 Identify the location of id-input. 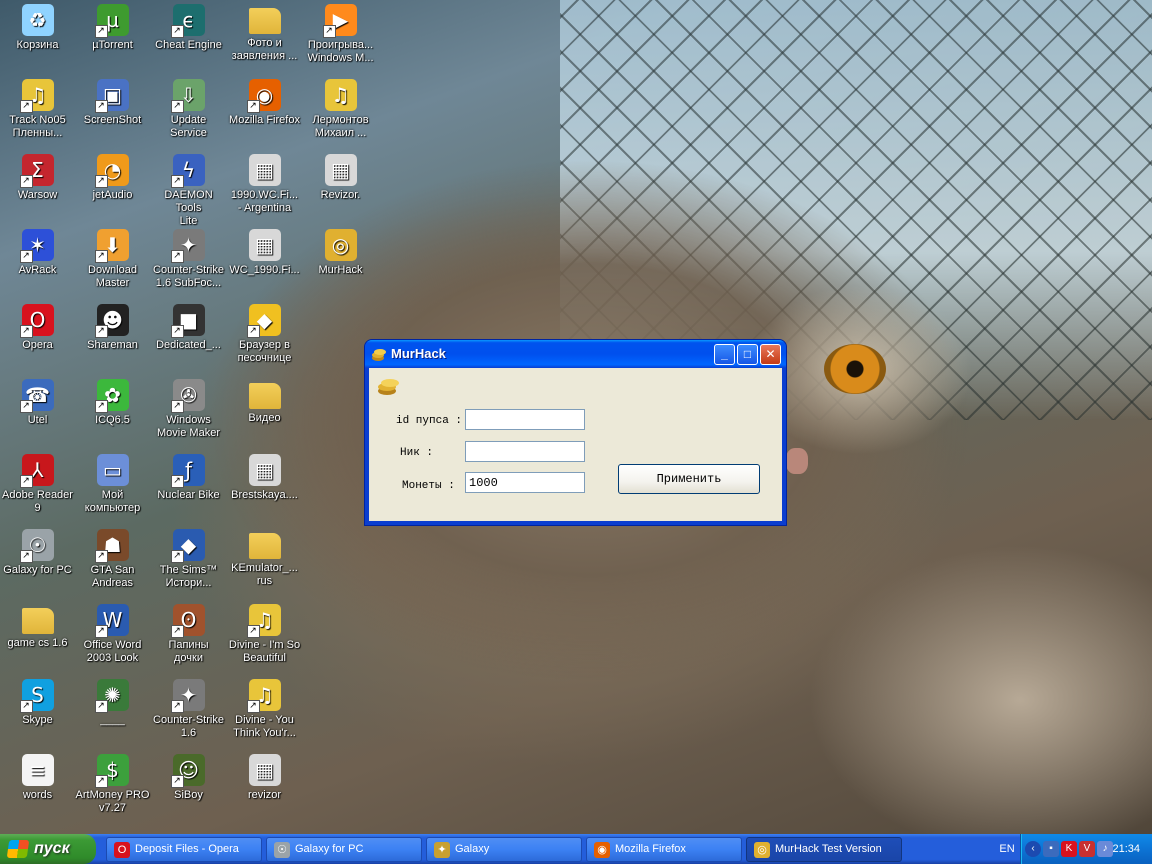
(525, 419).